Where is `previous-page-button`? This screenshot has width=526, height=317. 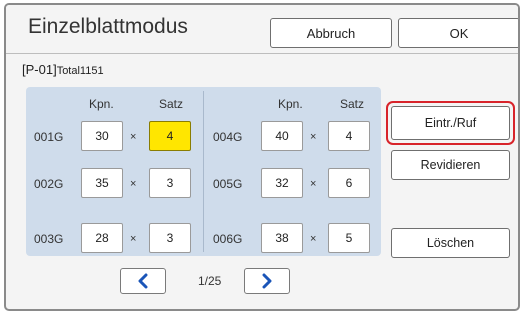 previous-page-button is located at coordinates (143, 281).